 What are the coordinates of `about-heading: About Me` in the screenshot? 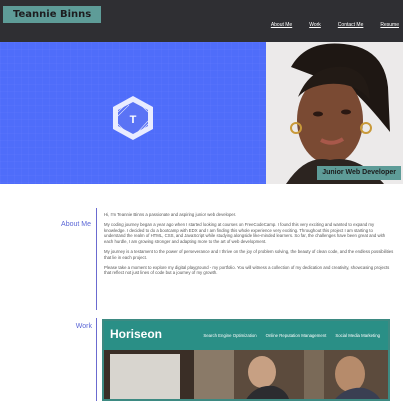 It's located at (76, 224).